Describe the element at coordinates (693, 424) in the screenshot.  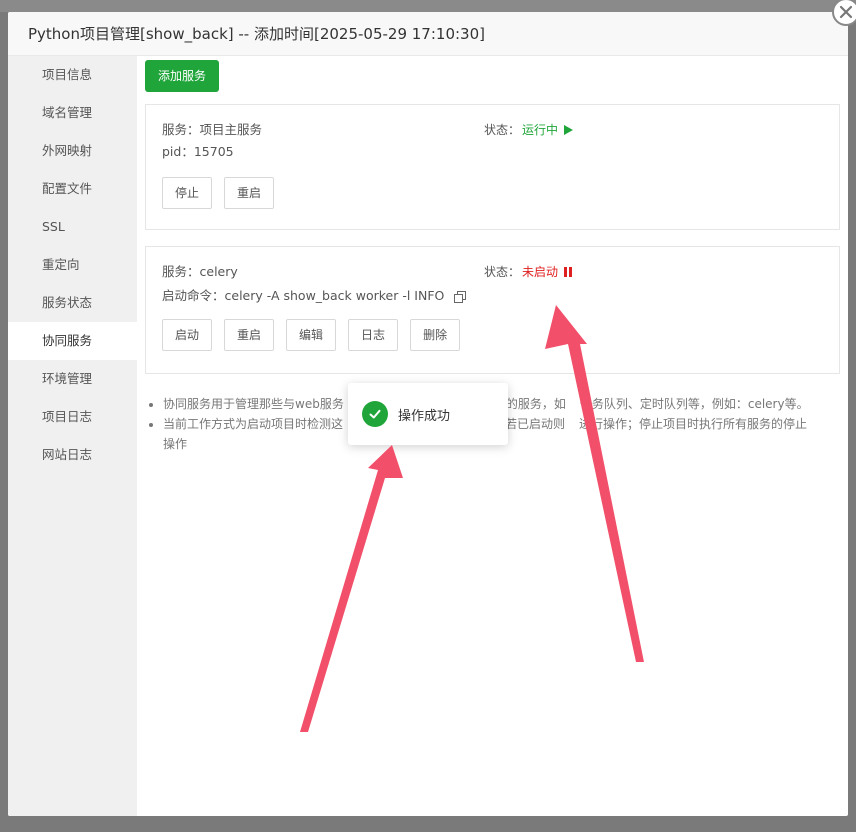
I see `tip-text: 进行操作；停止项目时执行所有服务的停止` at that location.